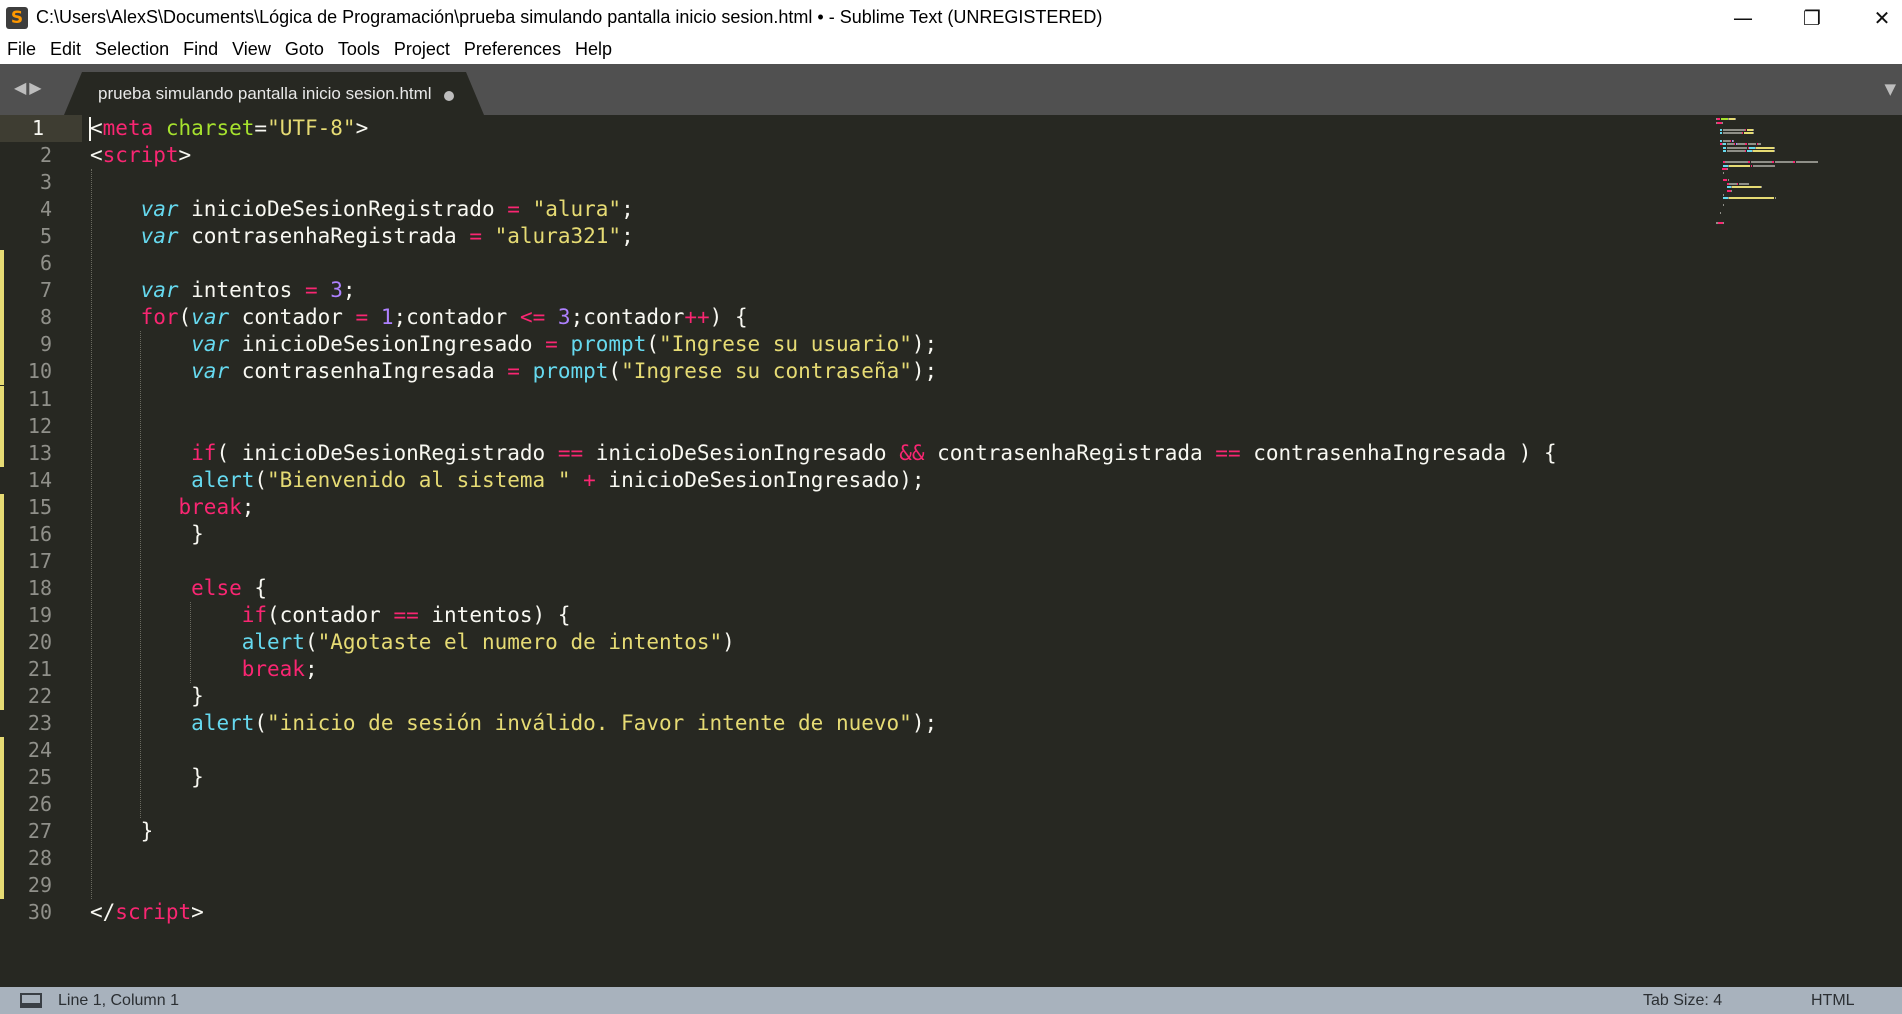  What do you see at coordinates (1812, 17) in the screenshot?
I see `restore-button: ❐` at bounding box center [1812, 17].